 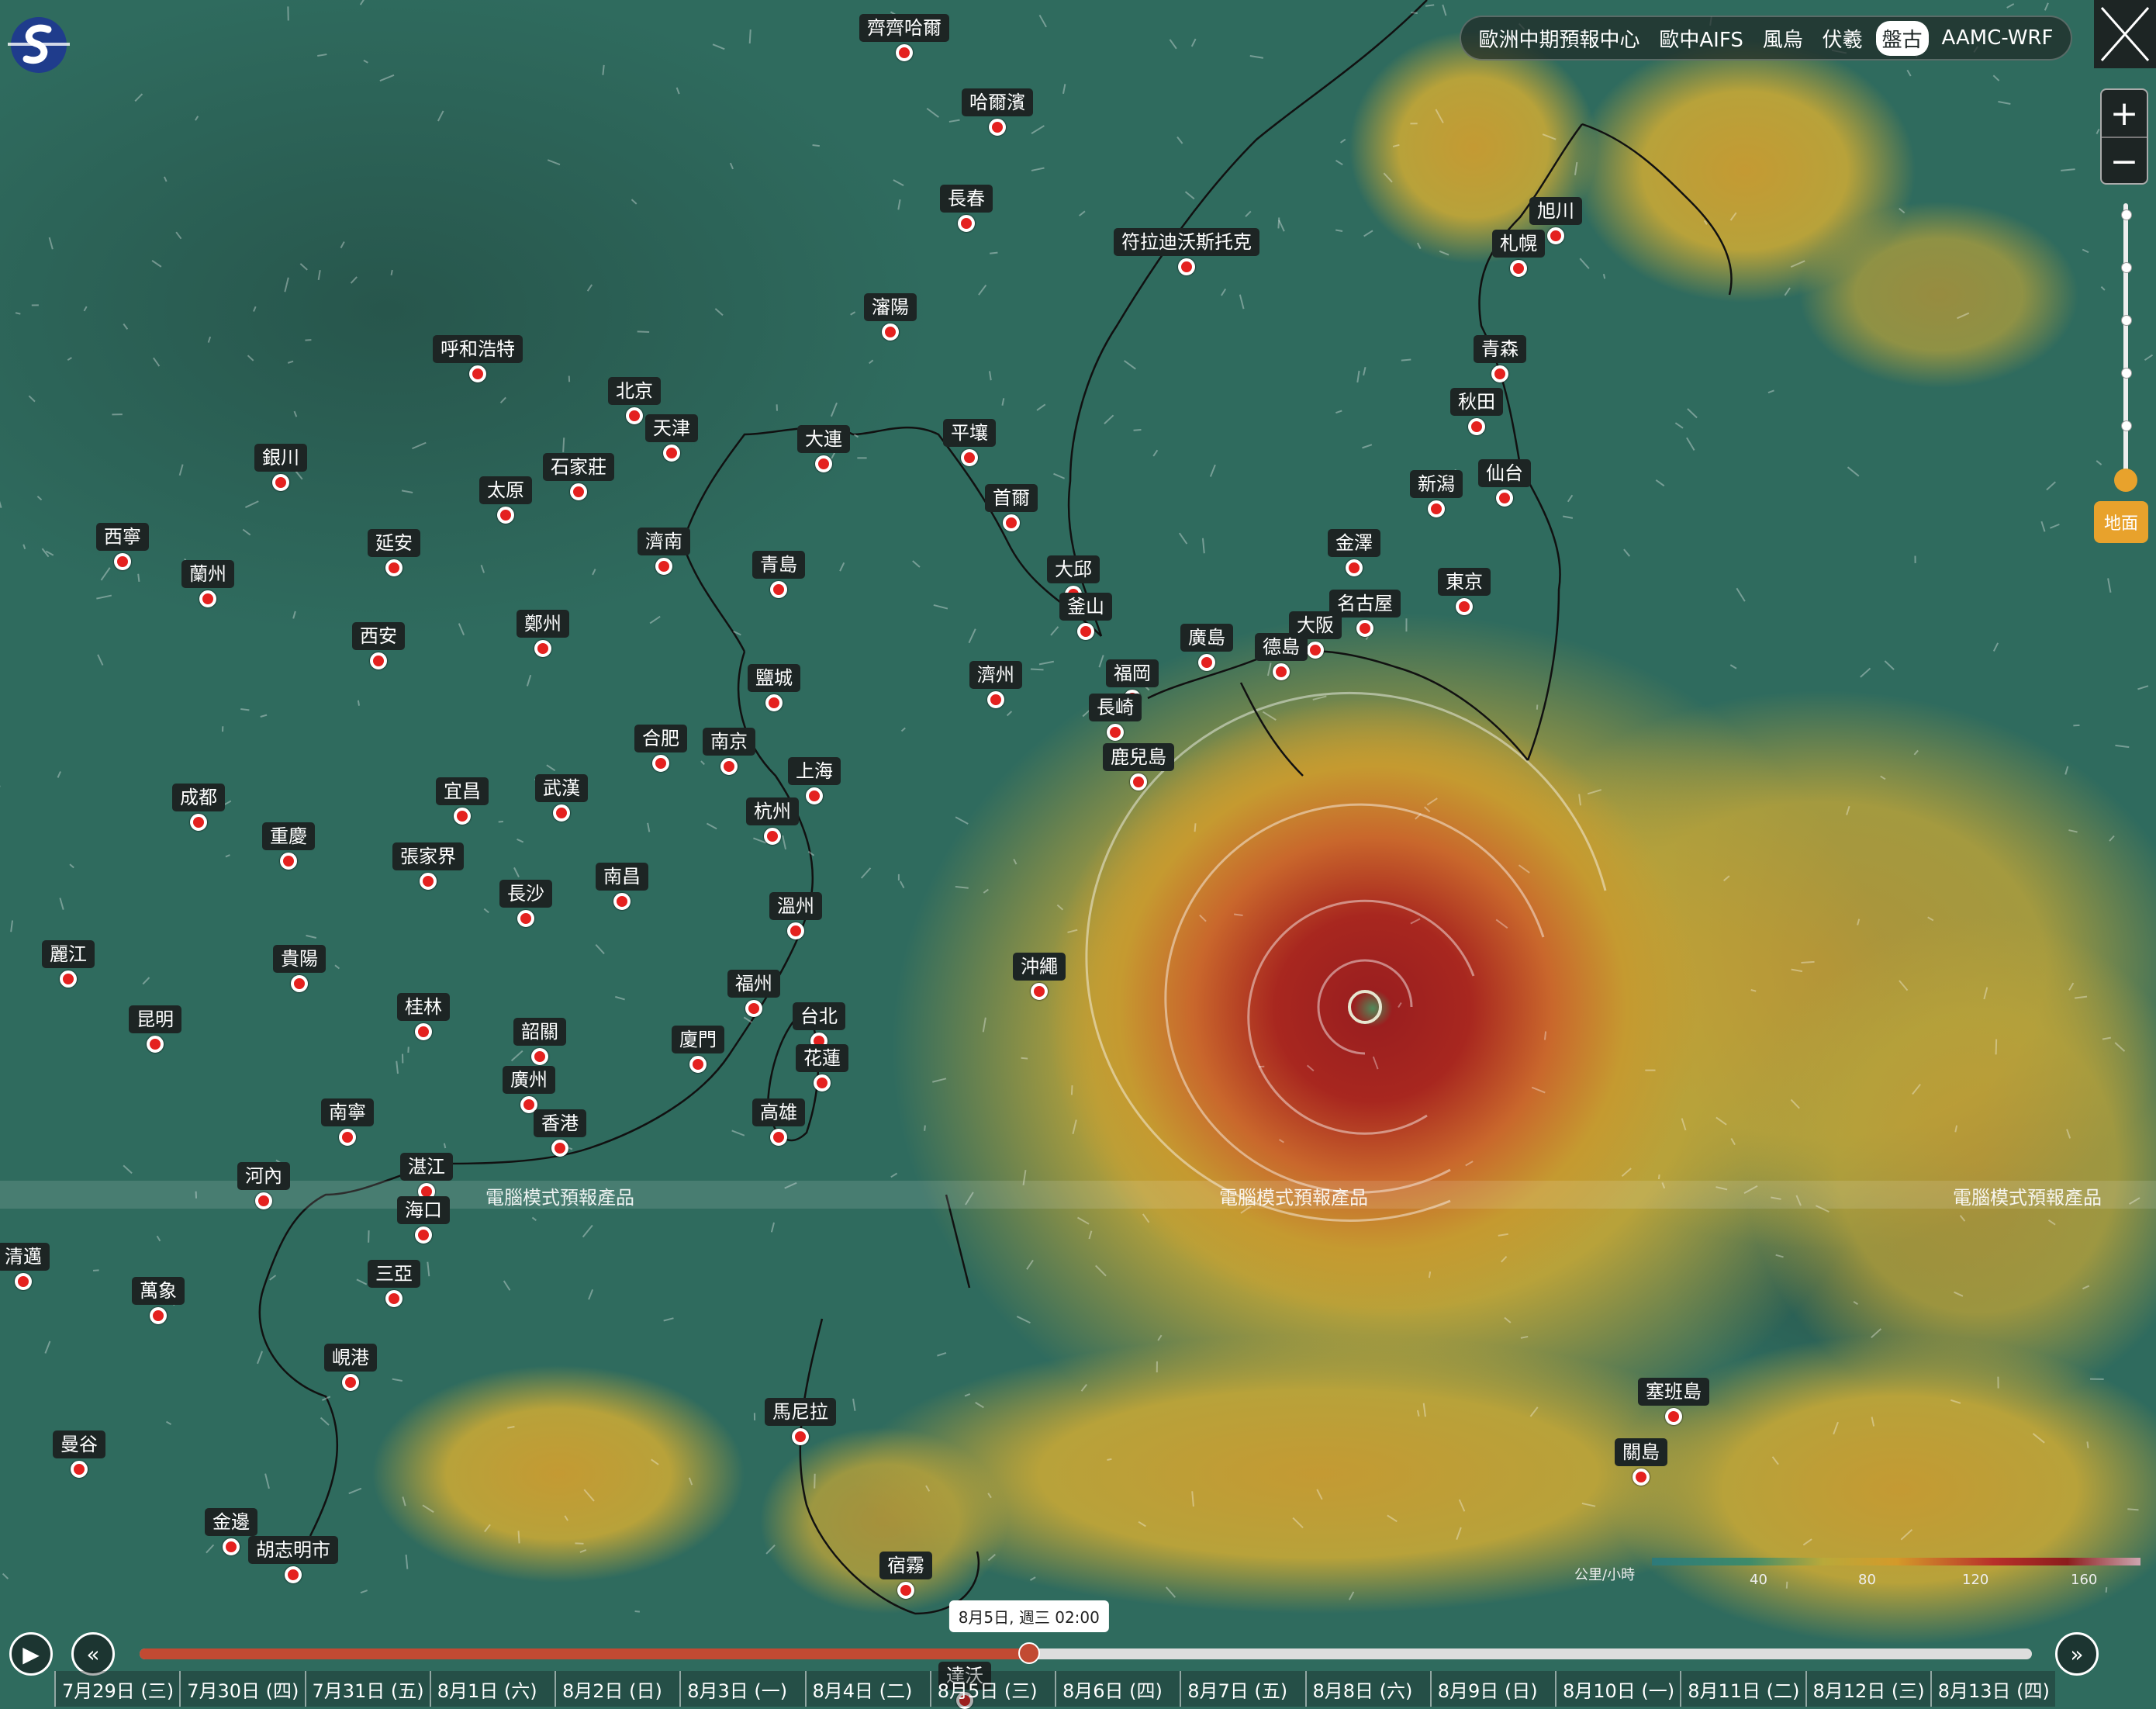 What do you see at coordinates (2124, 114) in the screenshot?
I see `zoom-in-button: +` at bounding box center [2124, 114].